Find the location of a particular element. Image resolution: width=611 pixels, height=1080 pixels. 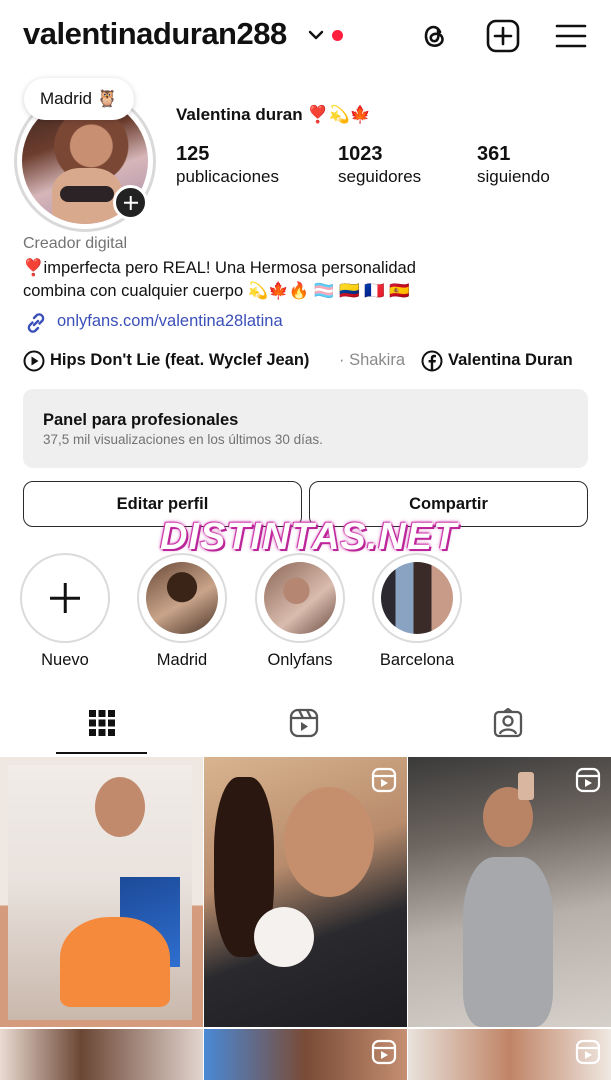

username: valentinaduran288 is located at coordinates (155, 34).